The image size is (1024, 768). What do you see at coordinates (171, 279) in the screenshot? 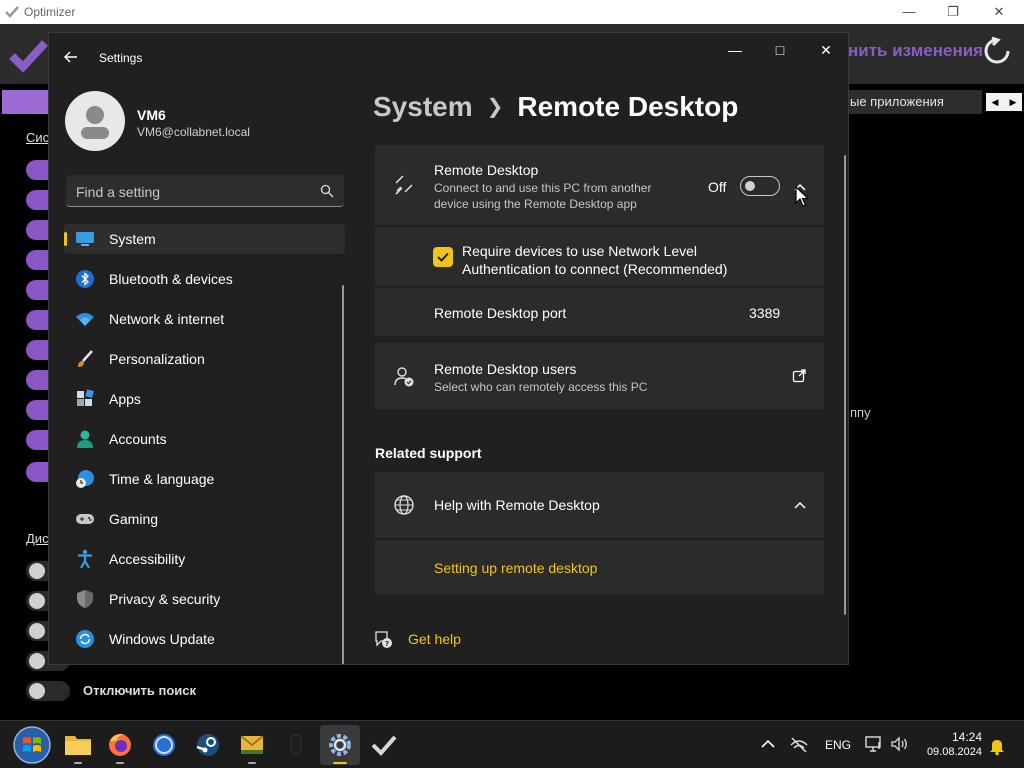
I see `nav-item-label: Bluetooth & devices` at bounding box center [171, 279].